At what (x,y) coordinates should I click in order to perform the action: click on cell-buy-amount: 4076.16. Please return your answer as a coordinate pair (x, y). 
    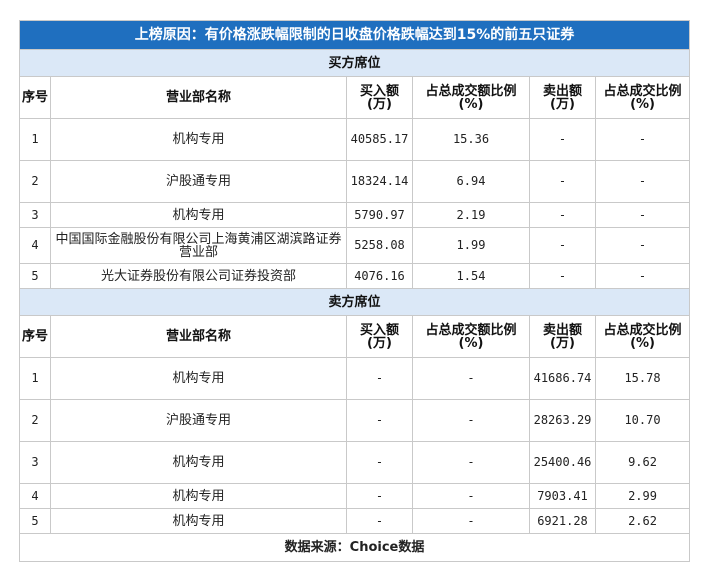
    Looking at the image, I should click on (379, 276).